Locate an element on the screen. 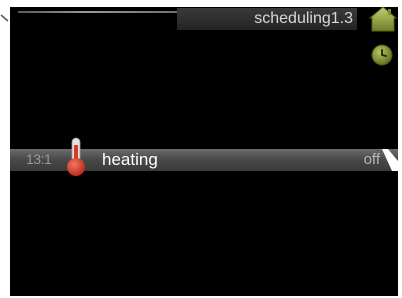 Image resolution: width=402 pixels, height=298 pixels. row-end-marker is located at coordinates (390, 160).